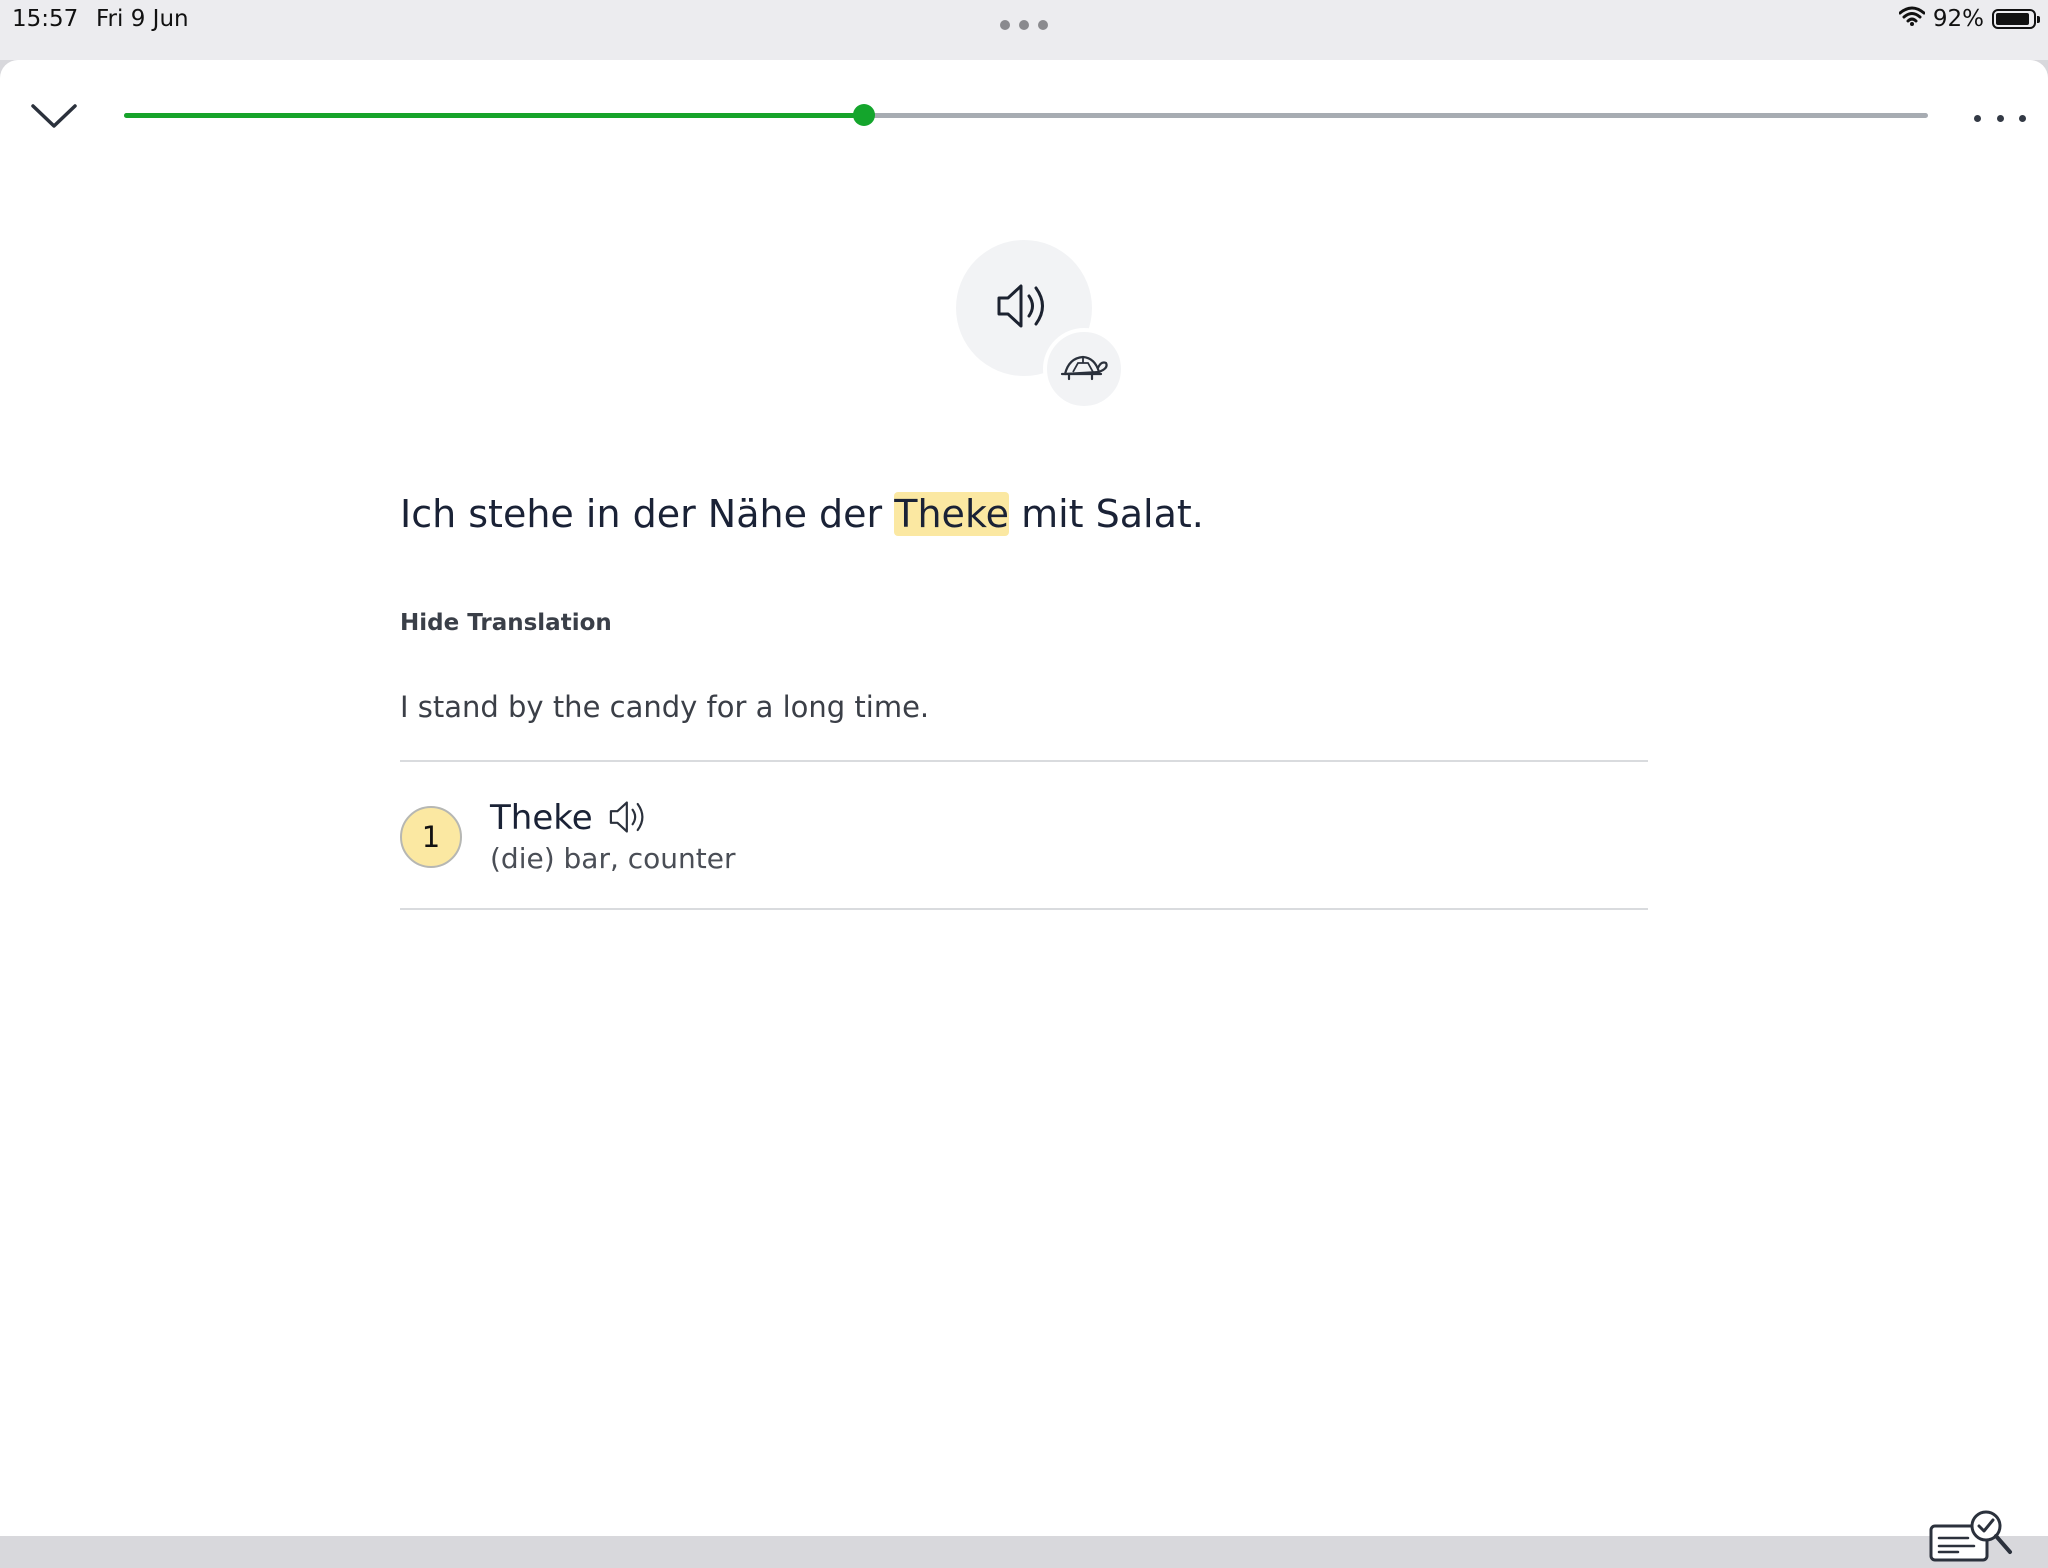 The height and width of the screenshot is (1568, 2048). Describe the element at coordinates (142, 19) in the screenshot. I see `status-date: Fri 9 Jun` at that location.